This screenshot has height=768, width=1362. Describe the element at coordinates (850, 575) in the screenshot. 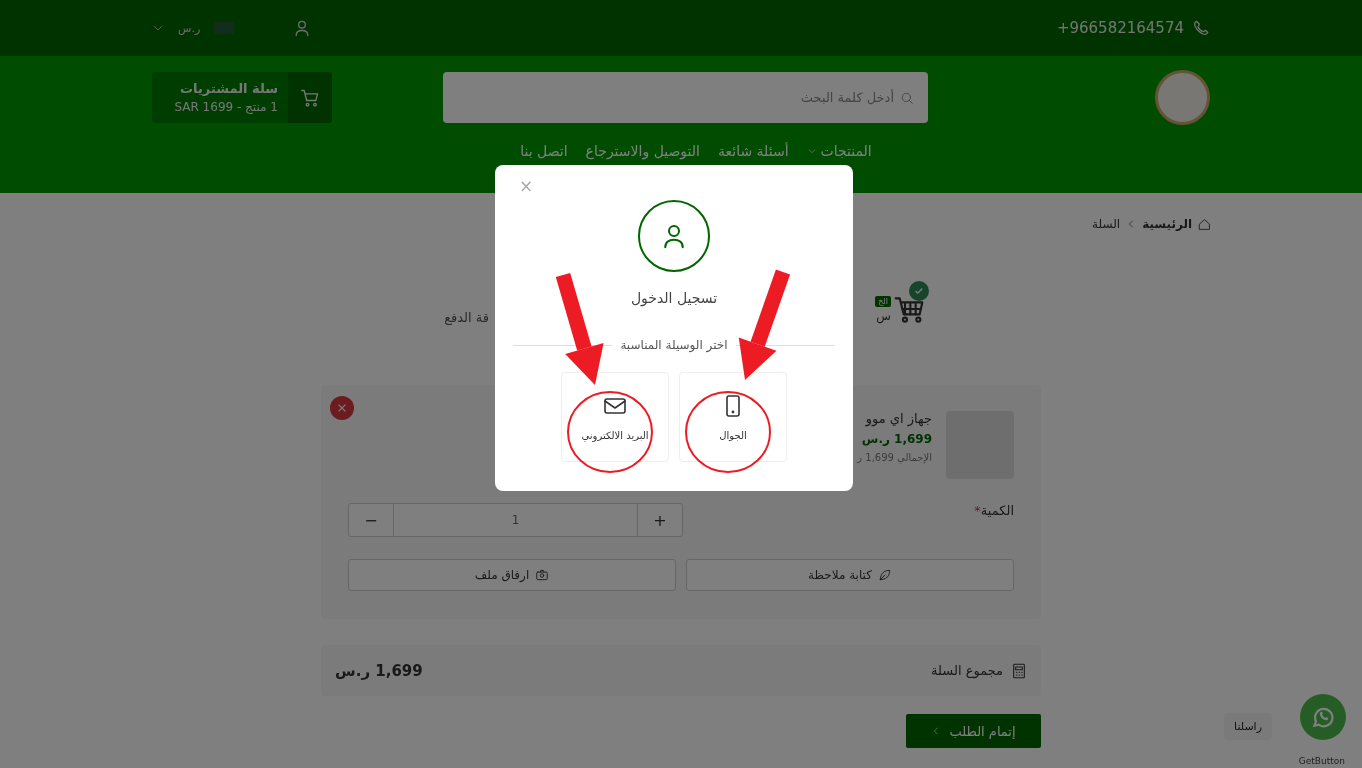

I see `note-button: كتابة ملاحظة` at that location.